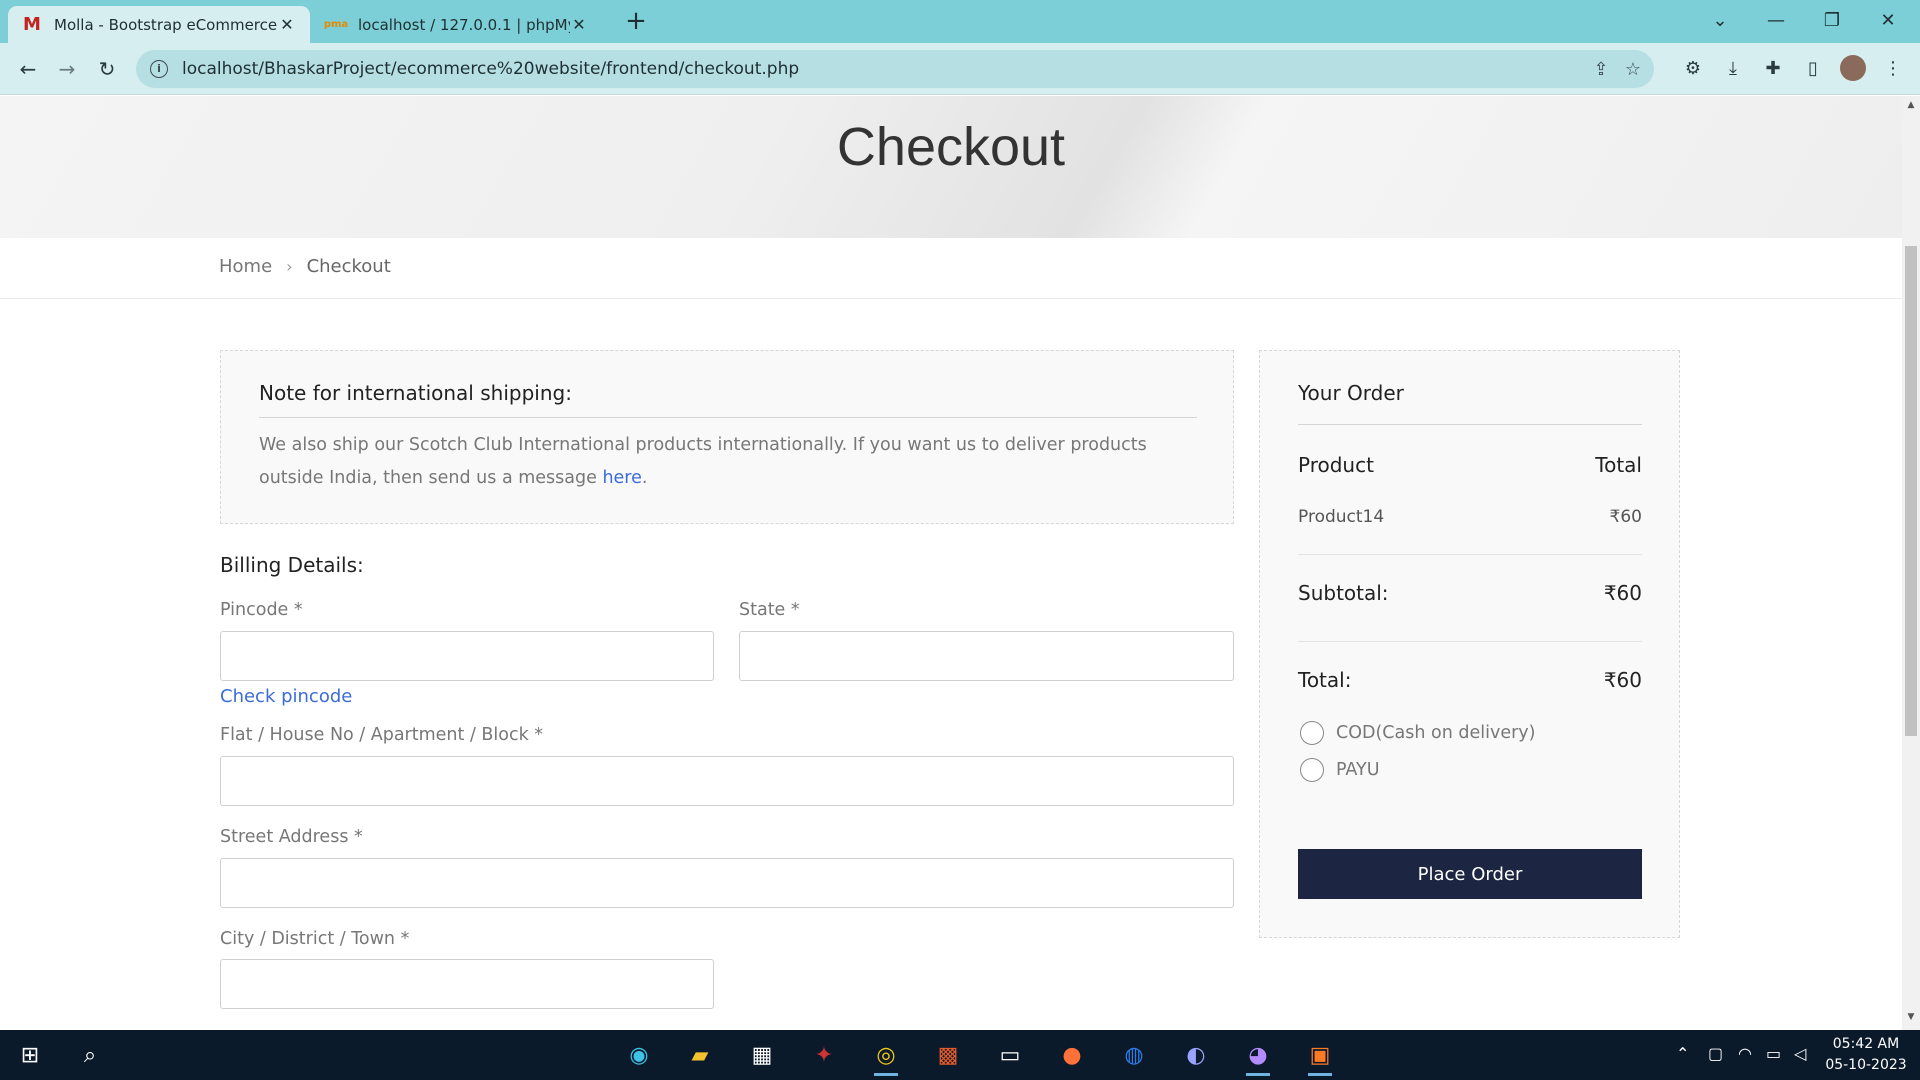 Image resolution: width=1920 pixels, height=1080 pixels. I want to click on breadcrumb-home: Home, so click(245, 266).